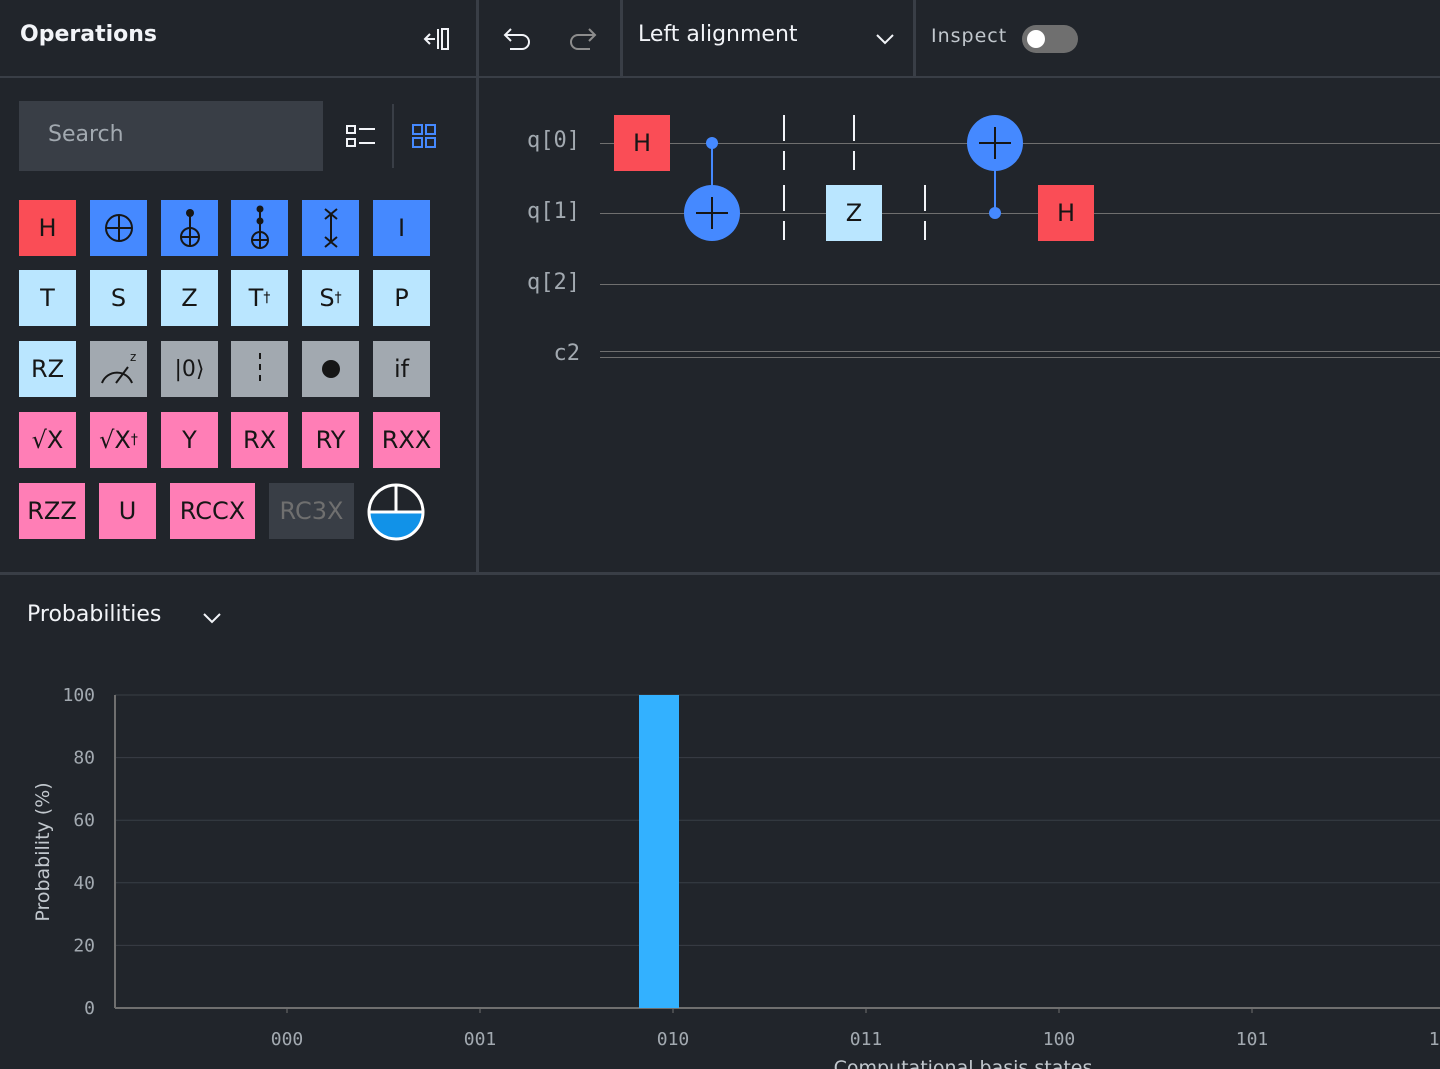 Image resolution: width=1440 pixels, height=1069 pixels. What do you see at coordinates (480, 1039) in the screenshot?
I see `x-tick-label: 001` at bounding box center [480, 1039].